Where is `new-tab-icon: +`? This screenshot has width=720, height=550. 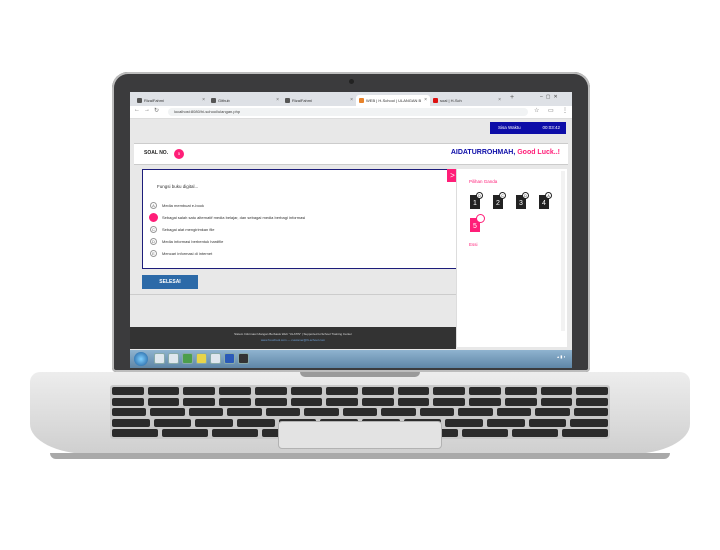
new-tab-icon: + is located at coordinates (512, 97).